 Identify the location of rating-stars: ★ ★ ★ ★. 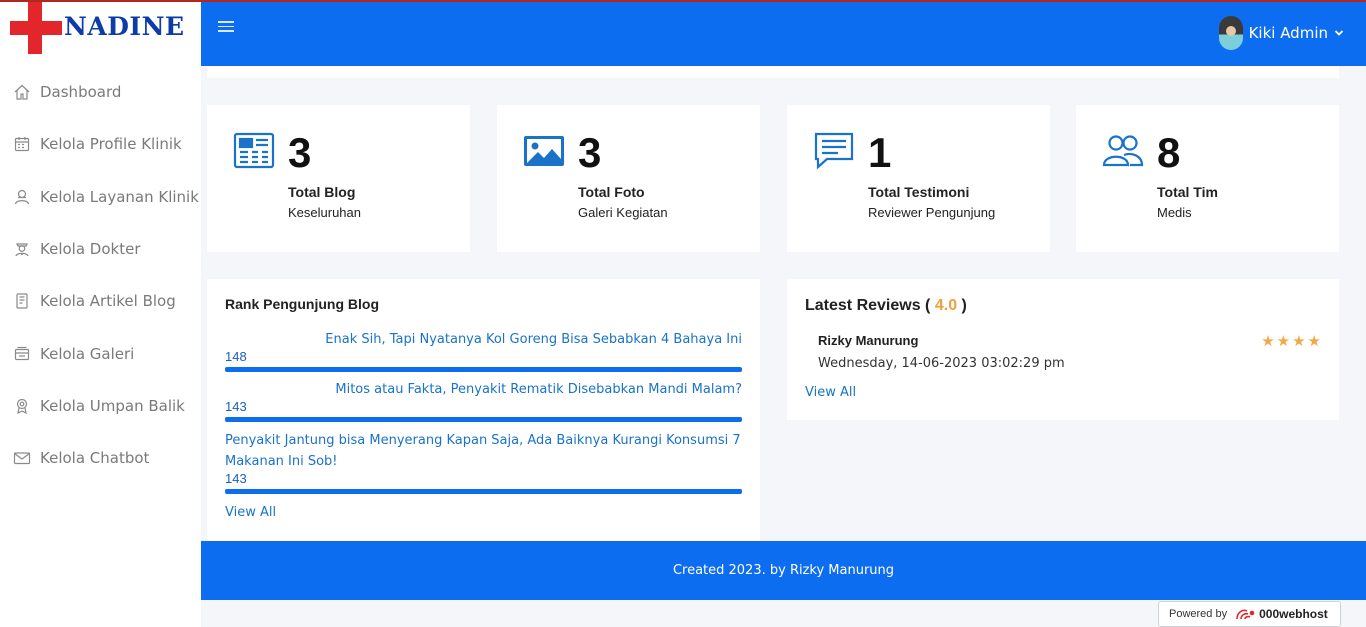
(1291, 341).